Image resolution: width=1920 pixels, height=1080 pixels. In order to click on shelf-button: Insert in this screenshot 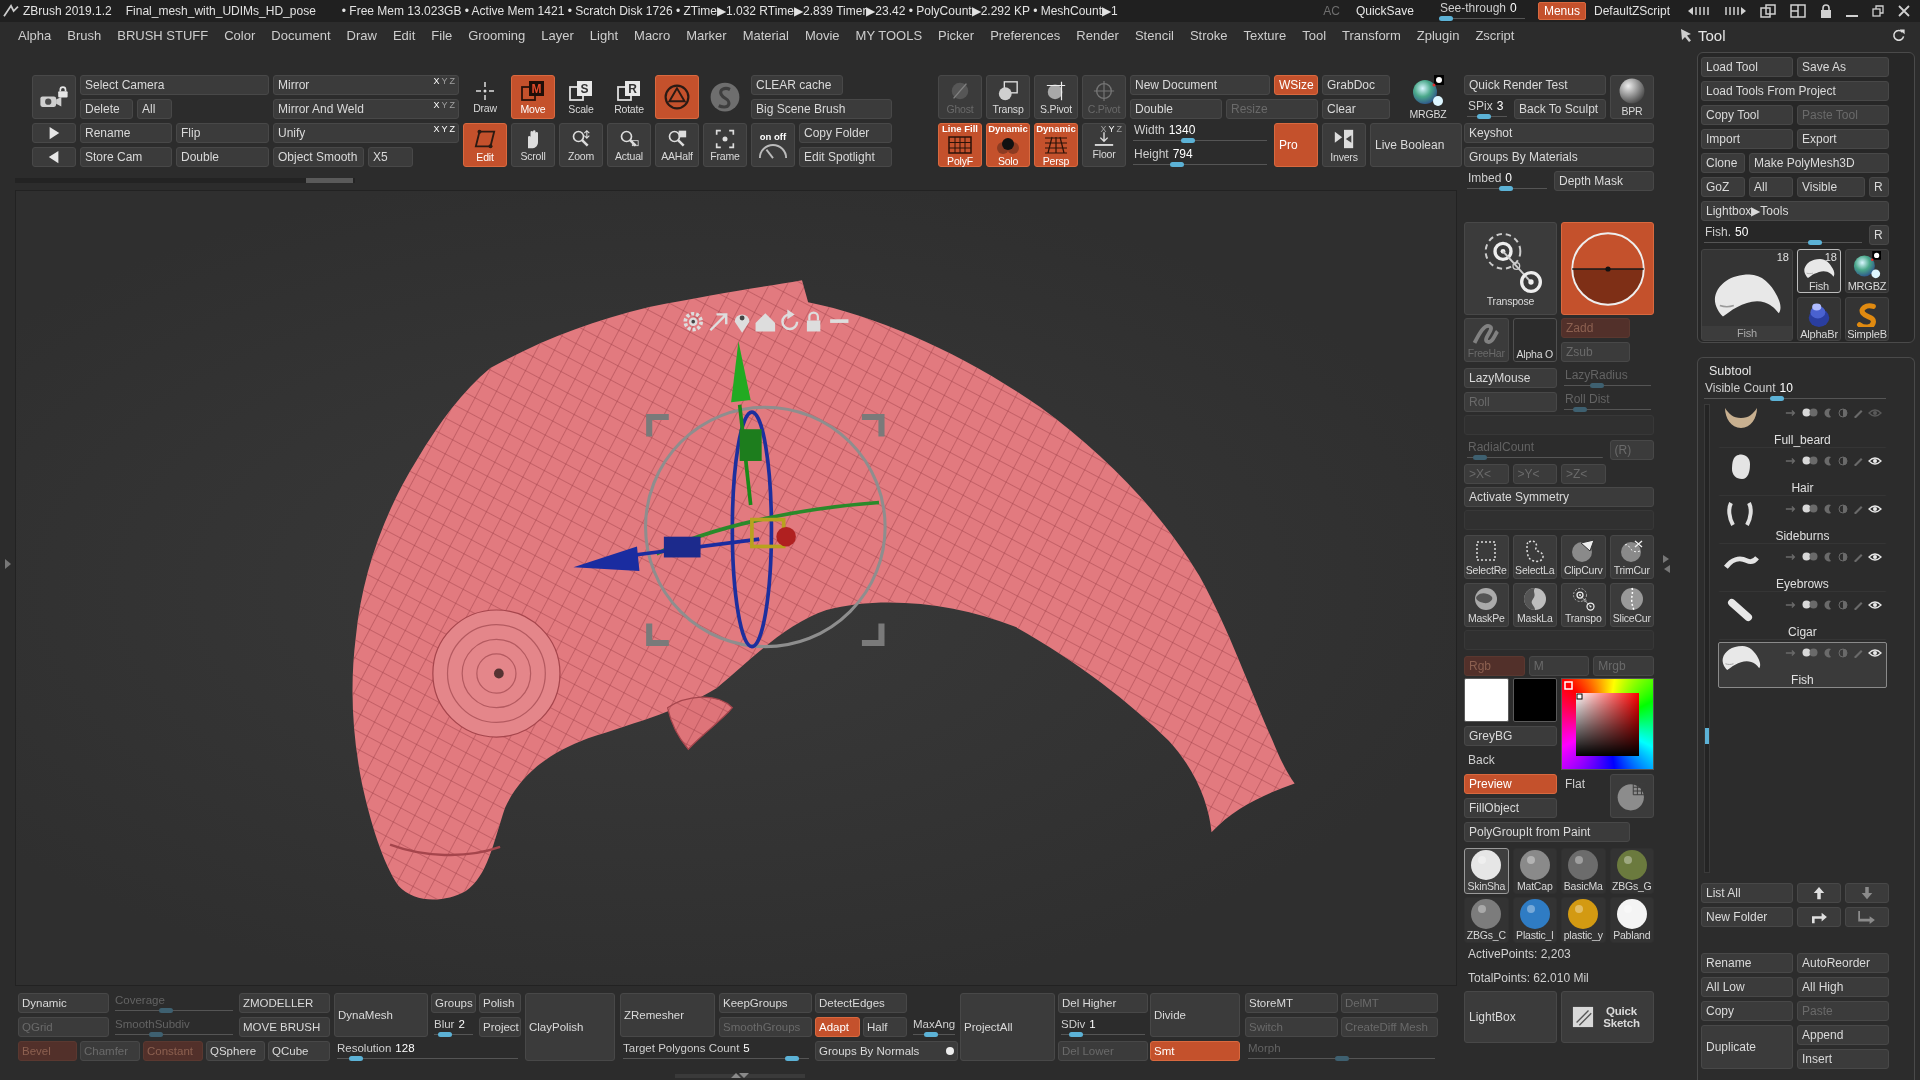, I will do `click(1843, 1059)`.